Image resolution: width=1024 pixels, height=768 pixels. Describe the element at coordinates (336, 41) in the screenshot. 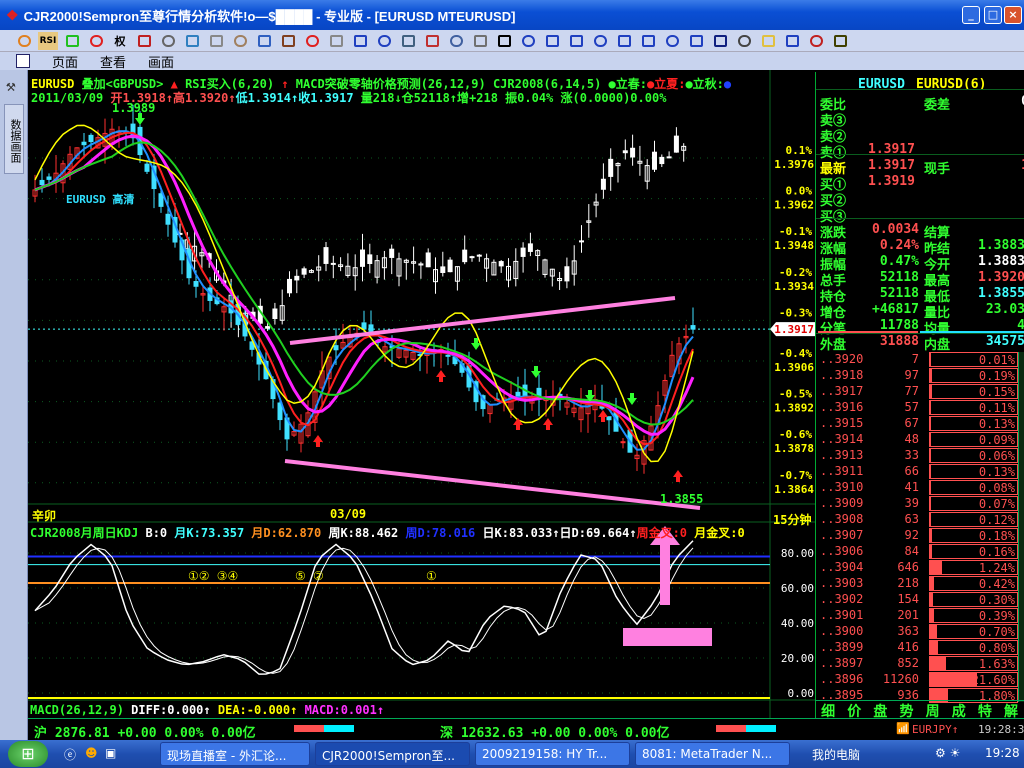

I see `plug-icon` at that location.